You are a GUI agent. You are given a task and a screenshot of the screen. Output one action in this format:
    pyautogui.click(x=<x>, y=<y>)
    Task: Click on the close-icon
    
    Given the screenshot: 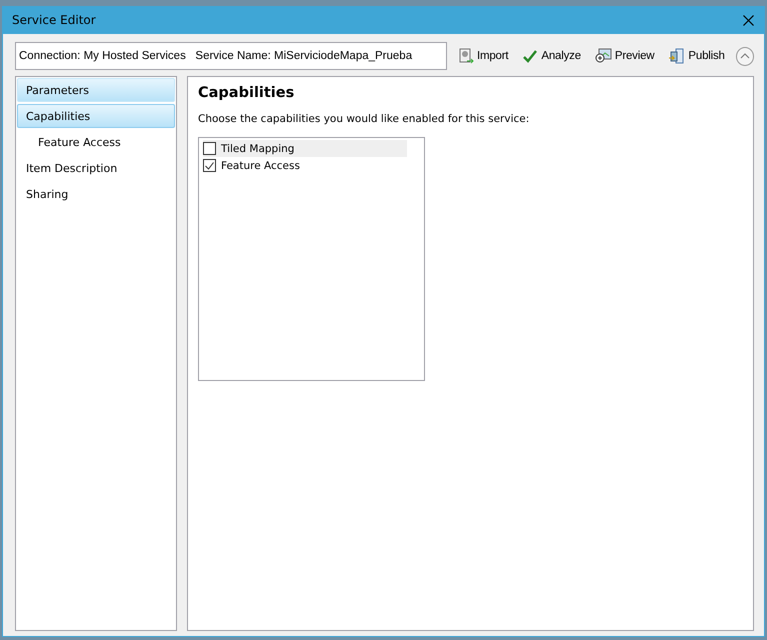 What is the action you would take?
    pyautogui.click(x=748, y=20)
    